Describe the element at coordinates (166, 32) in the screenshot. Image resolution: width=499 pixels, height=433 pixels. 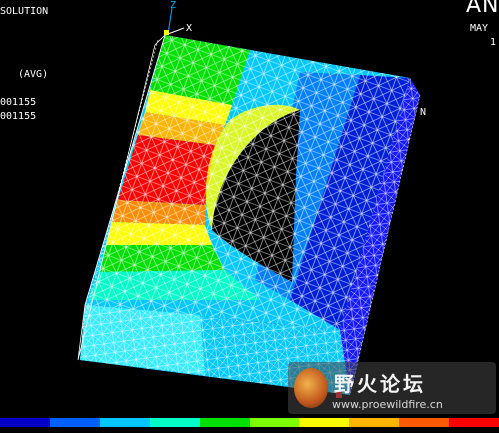
I see `triad-origin` at that location.